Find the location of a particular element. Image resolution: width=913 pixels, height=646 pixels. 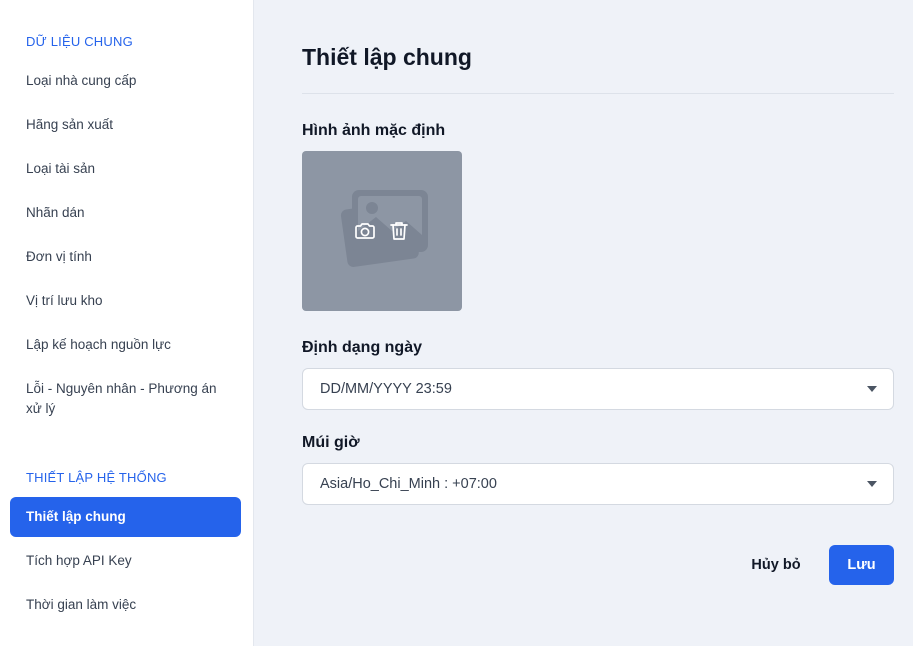

sidebar-section-system-title: THIẾT LẬP HỆ THỐNG is located at coordinates (96, 477).